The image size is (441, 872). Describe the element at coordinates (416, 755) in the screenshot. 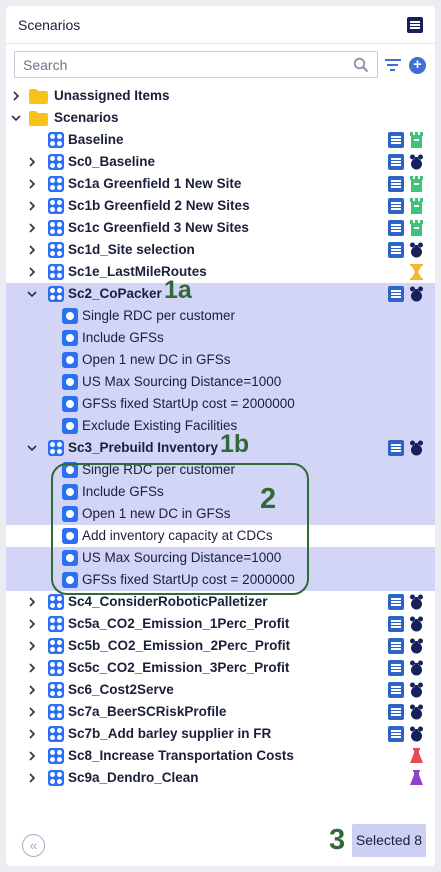

I see `red-flask-icon` at that location.